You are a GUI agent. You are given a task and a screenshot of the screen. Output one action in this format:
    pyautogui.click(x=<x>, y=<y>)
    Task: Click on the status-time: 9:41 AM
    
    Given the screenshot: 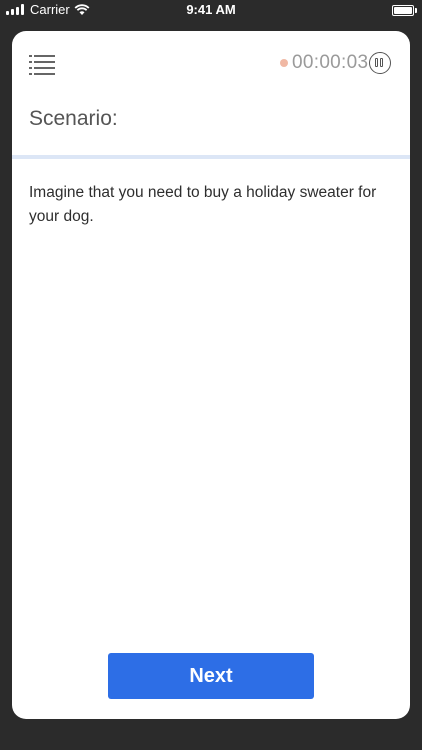 What is the action you would take?
    pyautogui.click(x=211, y=9)
    